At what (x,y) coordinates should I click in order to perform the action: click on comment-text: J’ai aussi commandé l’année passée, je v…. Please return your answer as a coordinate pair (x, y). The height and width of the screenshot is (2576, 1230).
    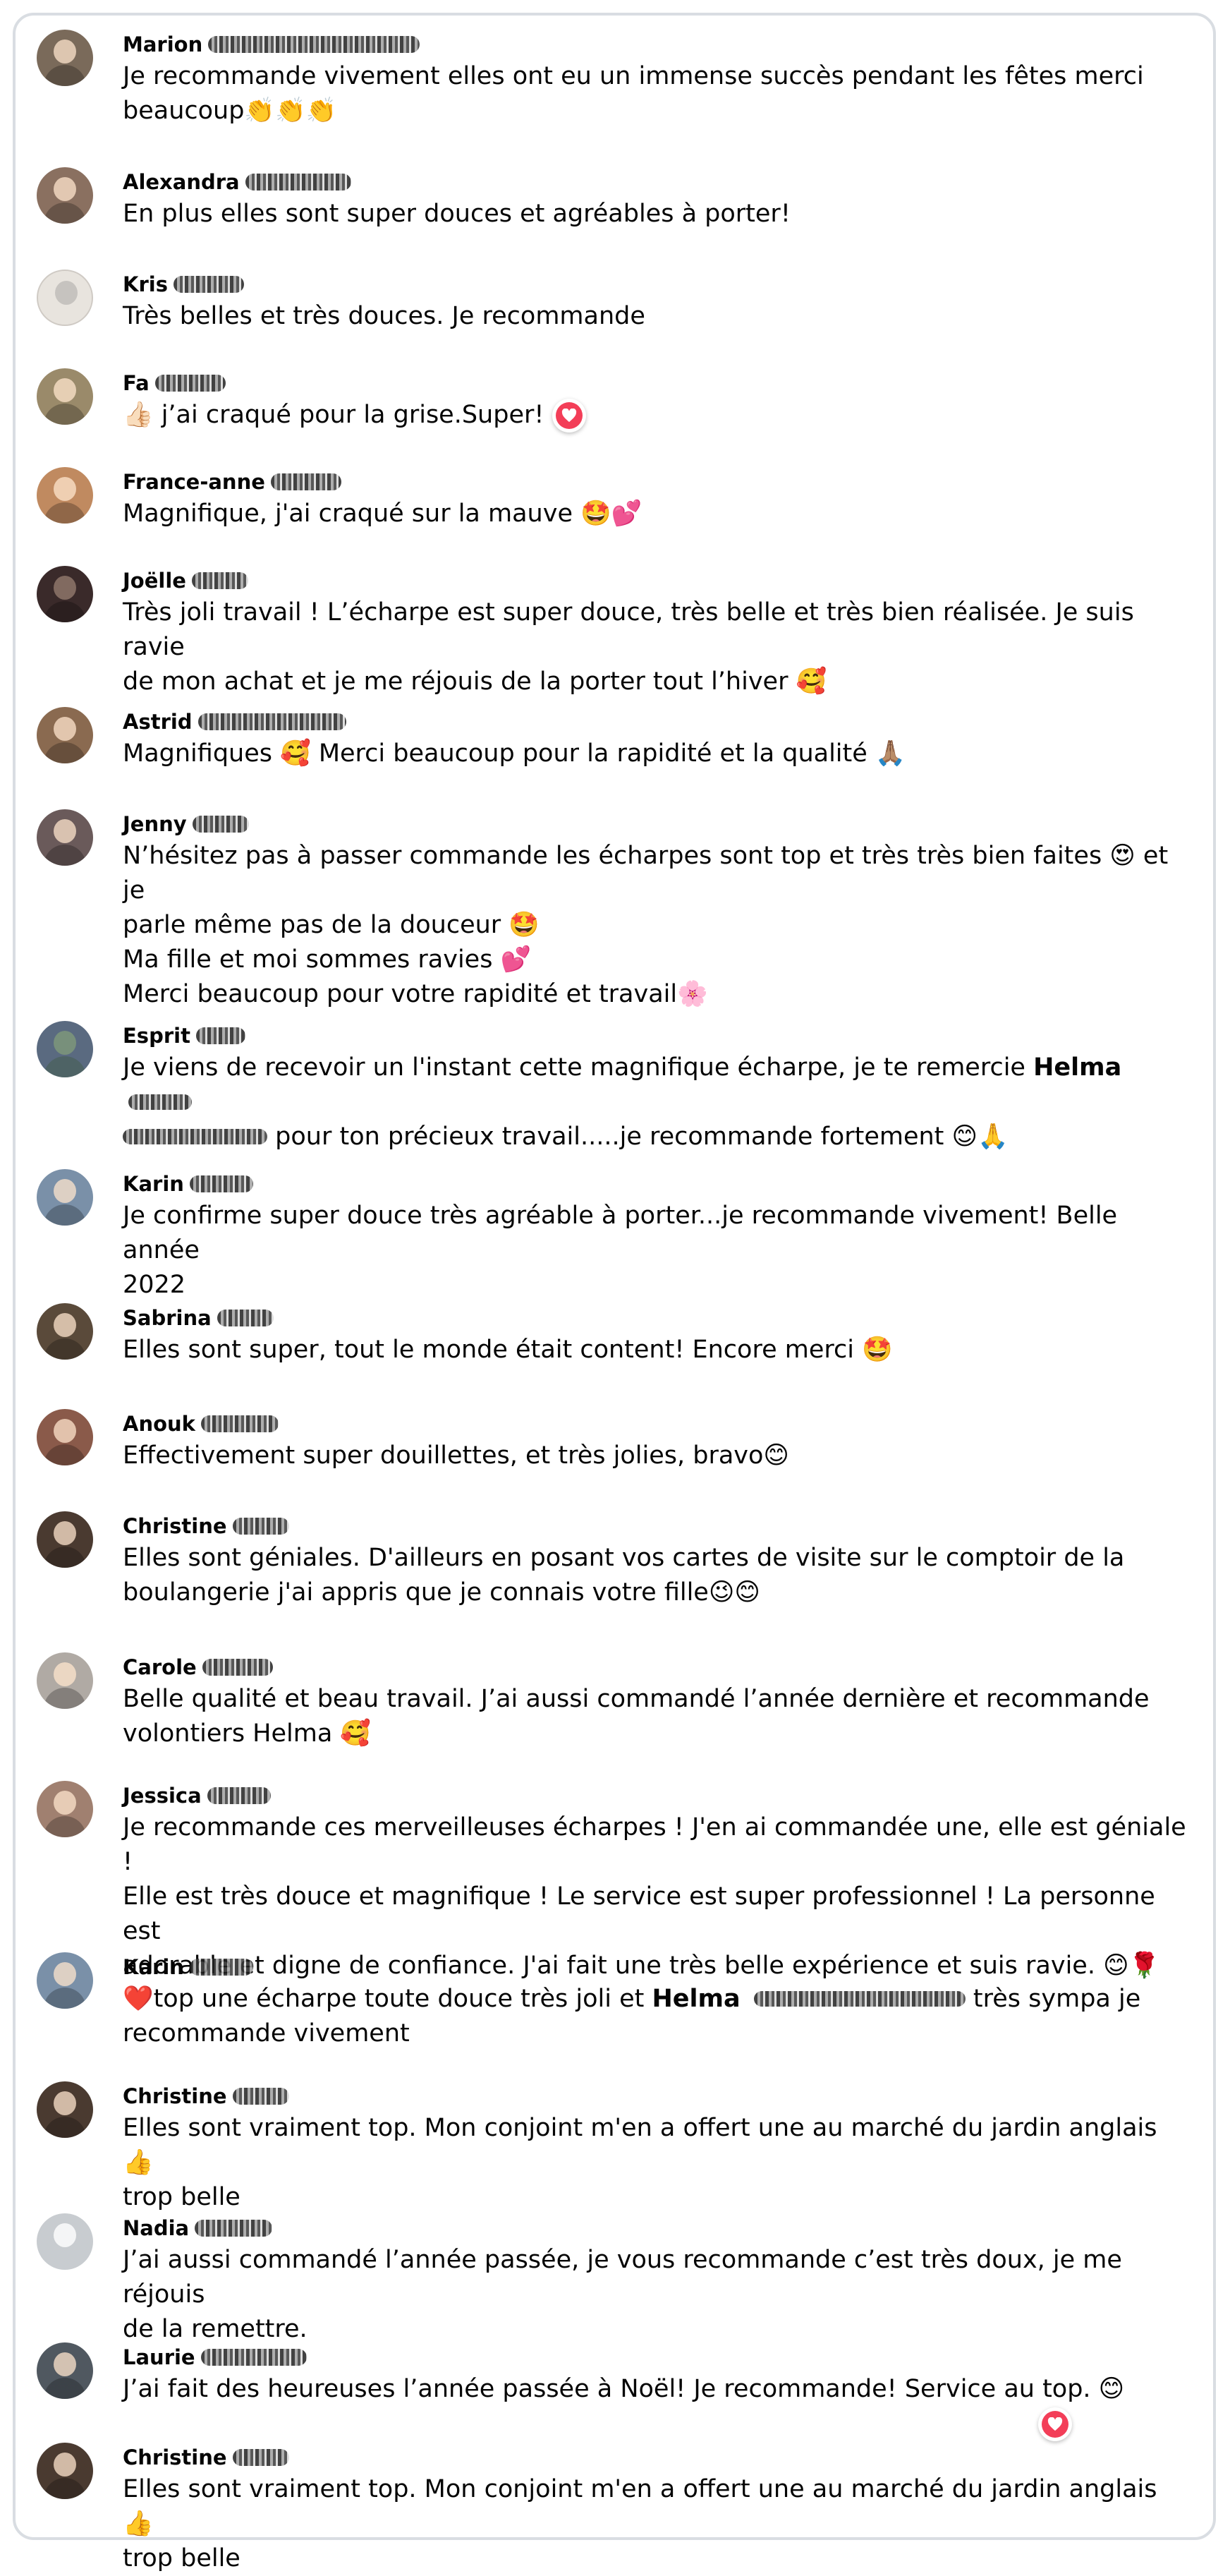
    Looking at the image, I should click on (622, 2294).